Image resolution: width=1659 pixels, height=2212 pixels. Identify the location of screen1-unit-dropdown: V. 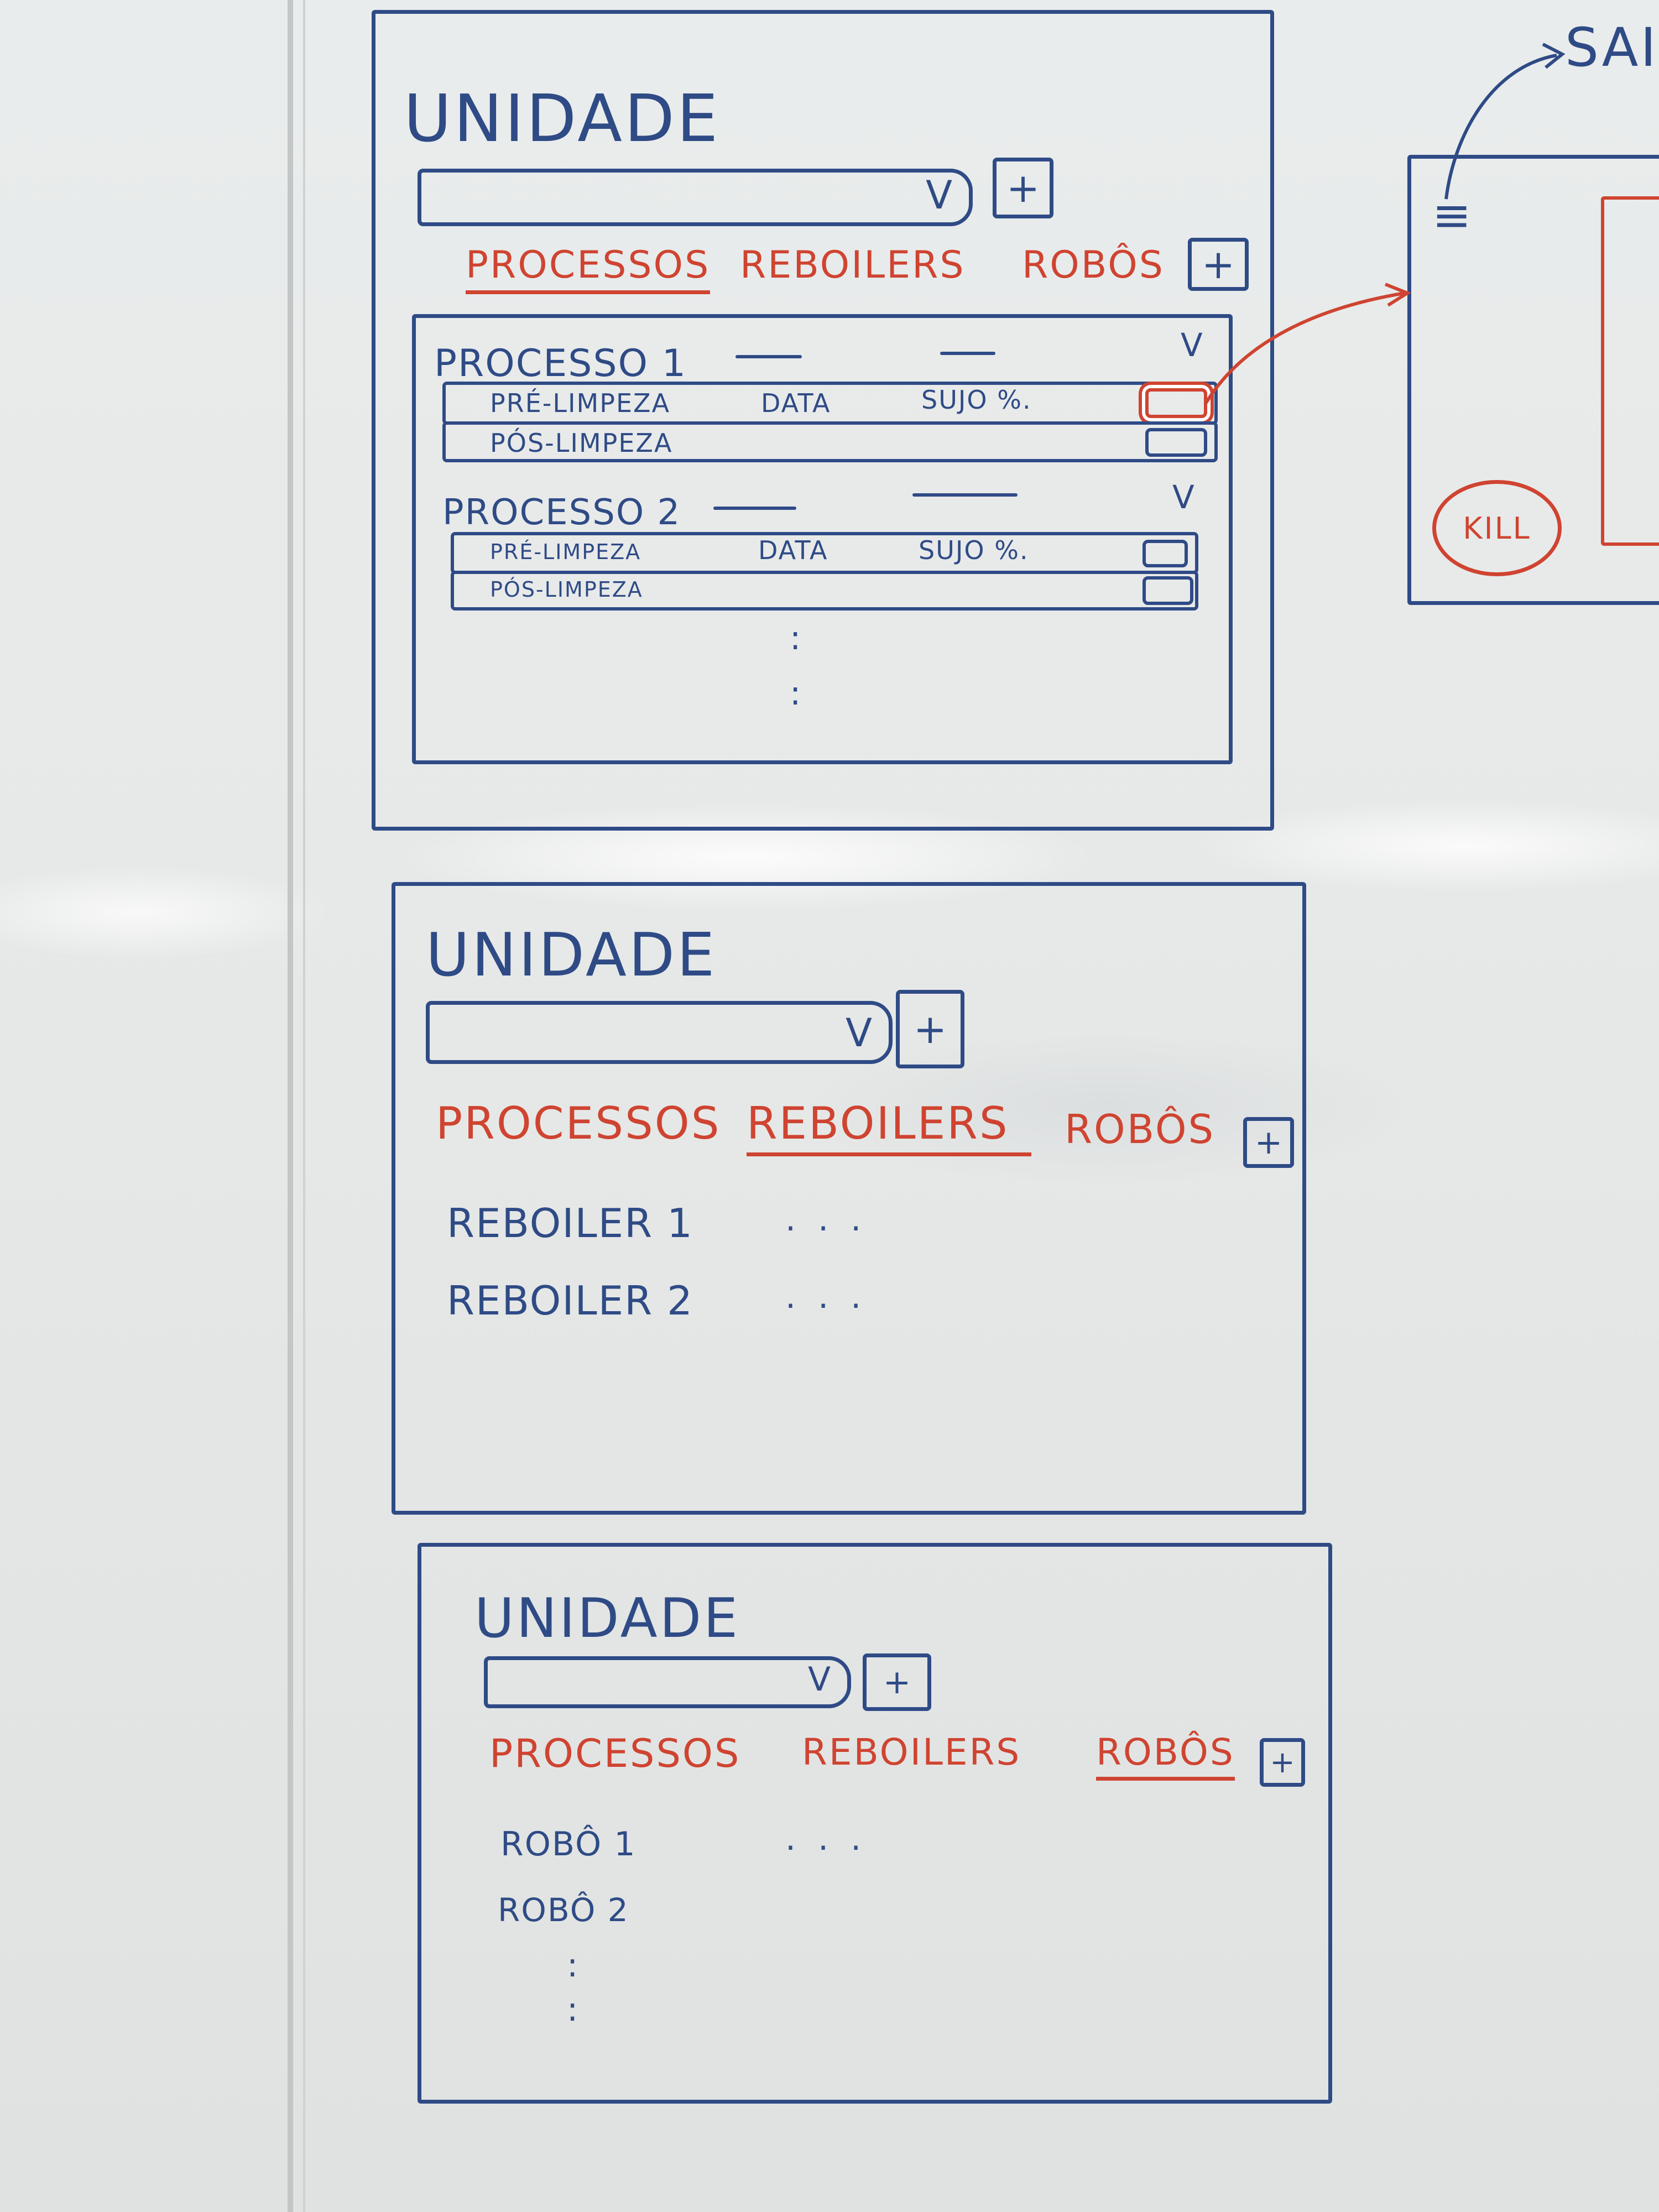
(696, 198).